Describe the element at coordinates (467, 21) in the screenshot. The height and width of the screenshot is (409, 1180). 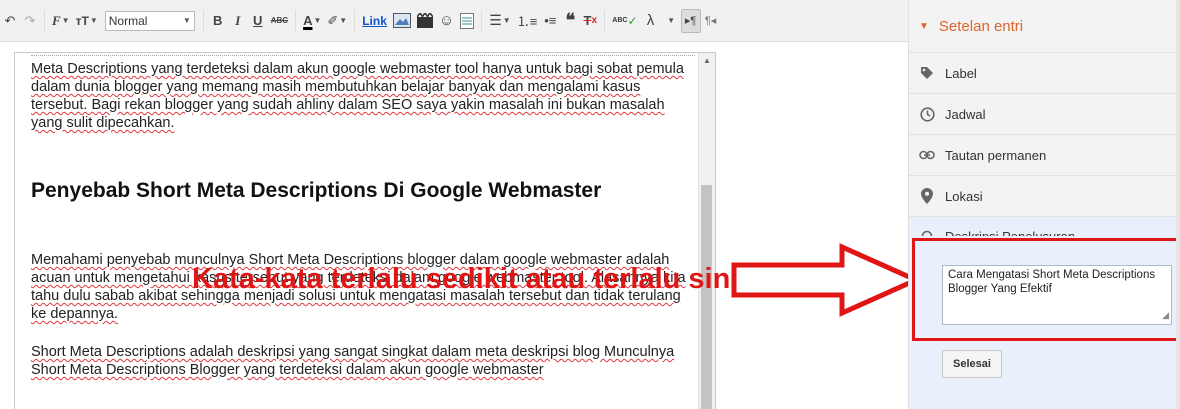
I see `jump-break-icon` at that location.